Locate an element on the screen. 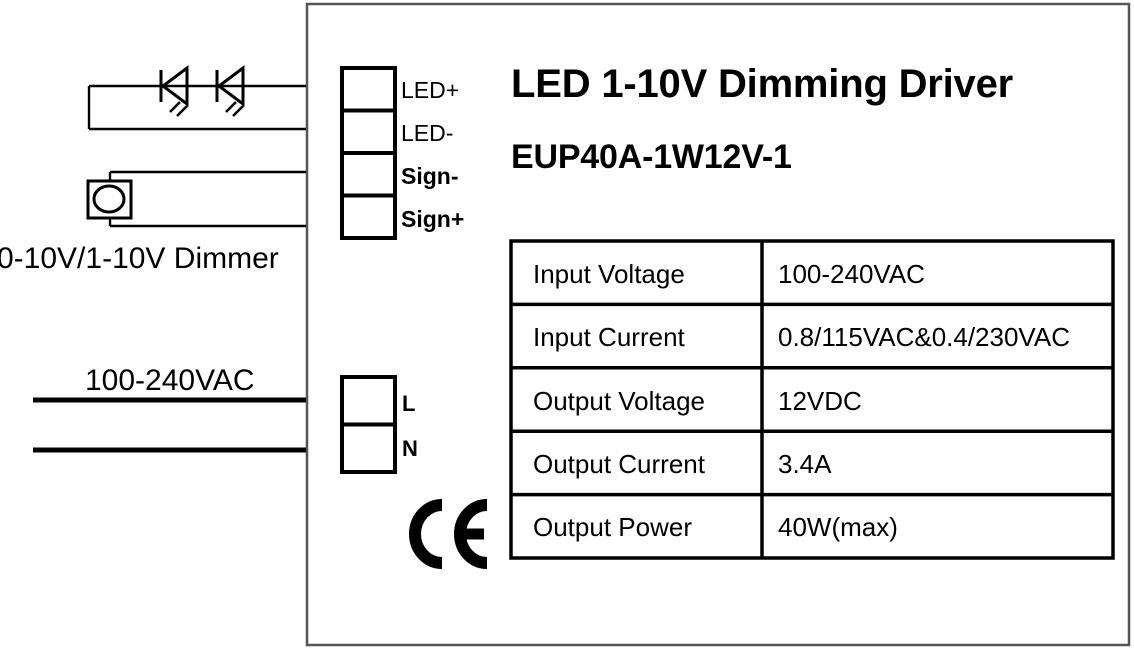 This screenshot has height=649, width=1134. table-row: Output Power is located at coordinates (612, 527).